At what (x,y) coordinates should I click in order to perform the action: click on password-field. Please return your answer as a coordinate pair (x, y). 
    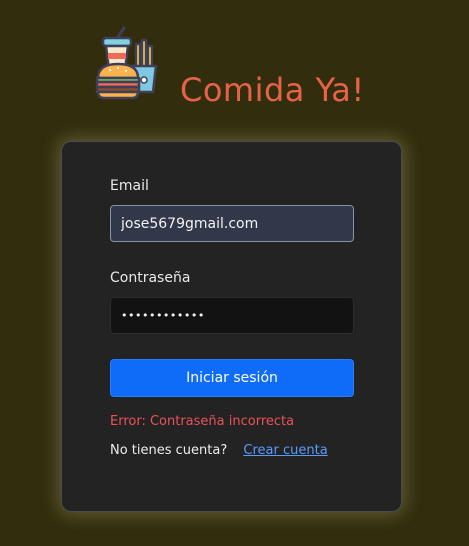
    Looking at the image, I should click on (232, 315).